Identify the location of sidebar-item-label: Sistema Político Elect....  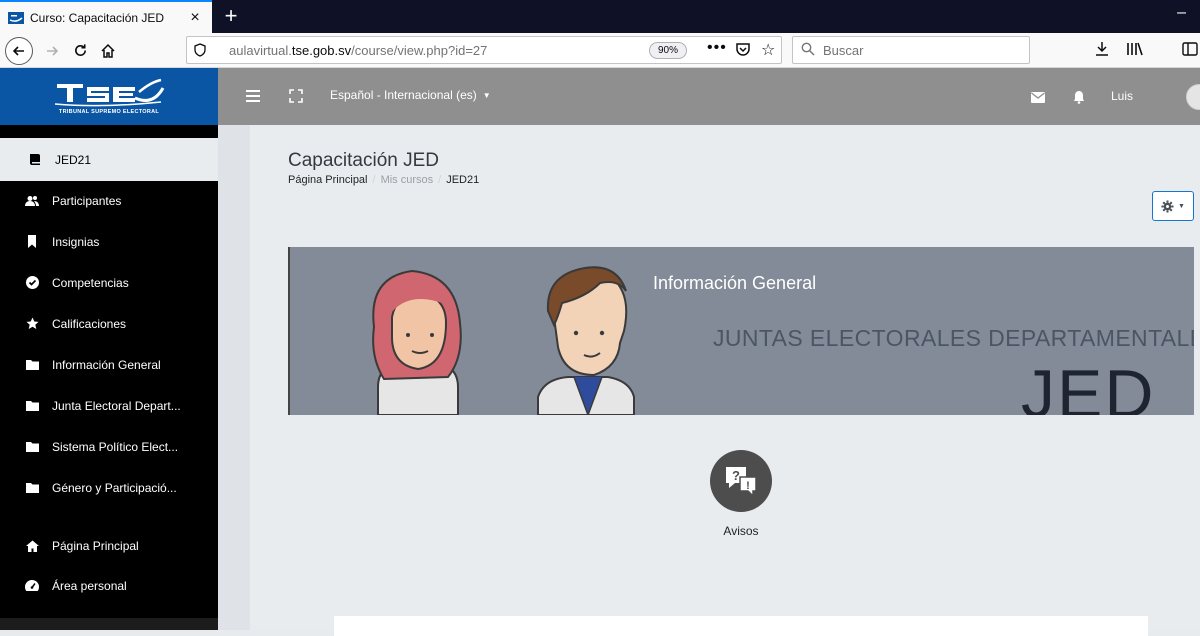
(115, 446).